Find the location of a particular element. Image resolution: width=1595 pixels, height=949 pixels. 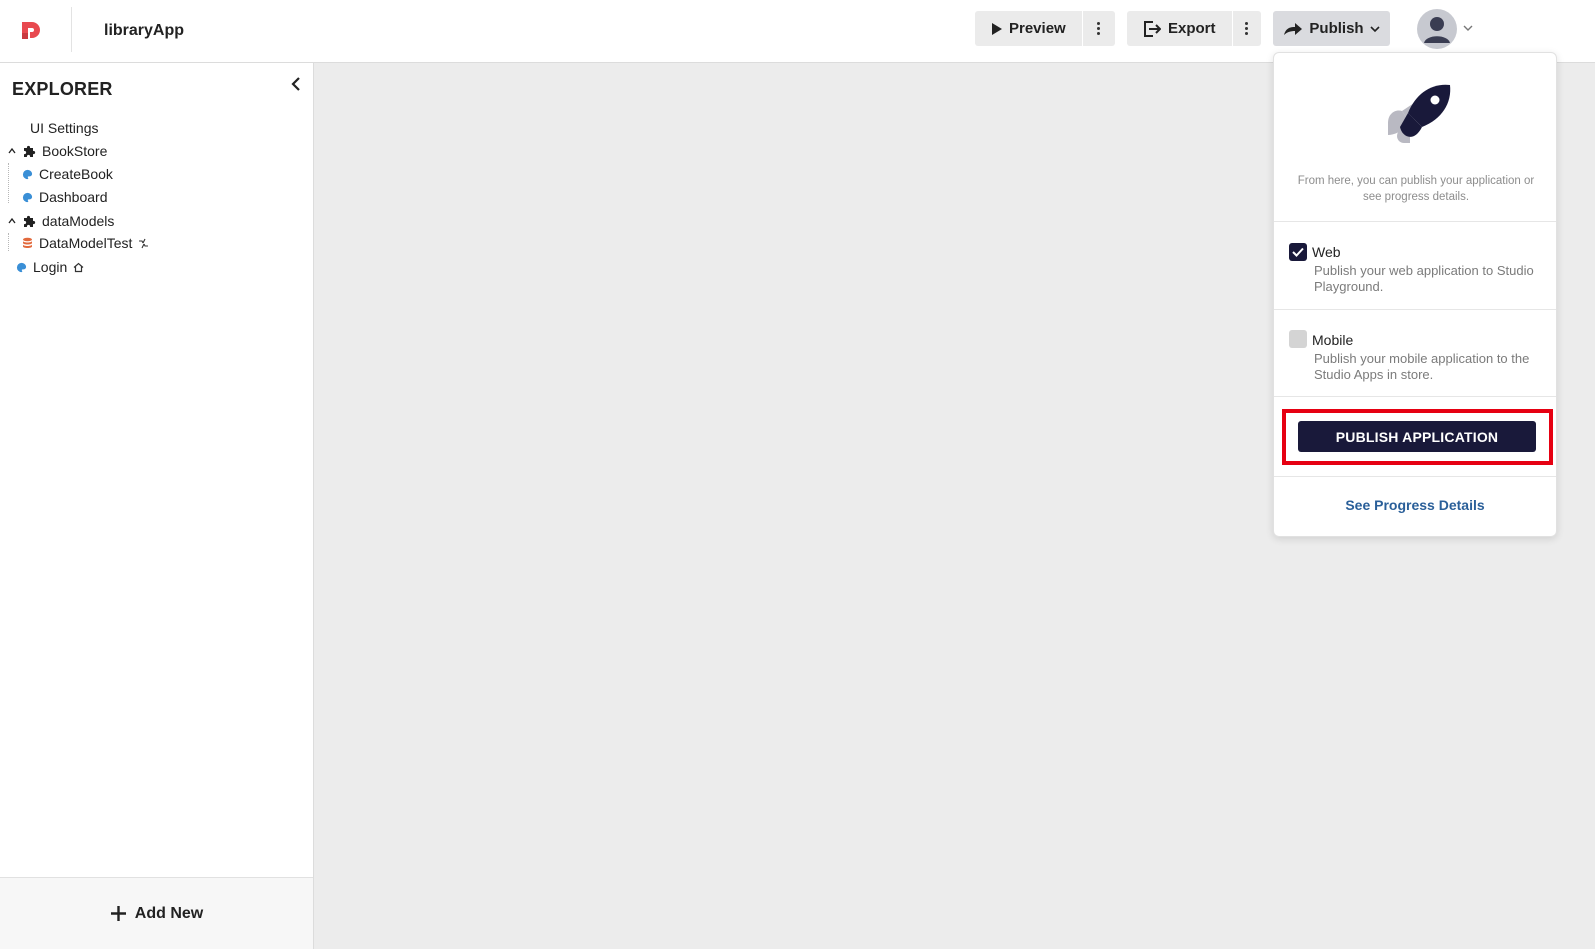

mobile-option-label: Mobile is located at coordinates (1333, 340).